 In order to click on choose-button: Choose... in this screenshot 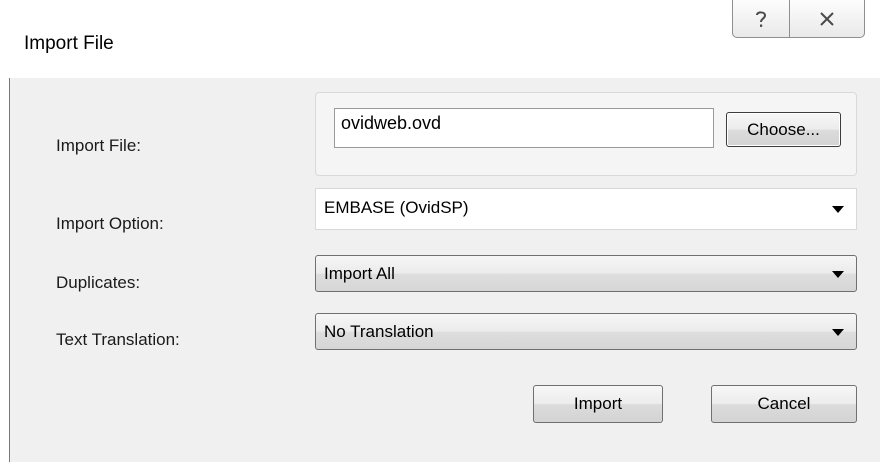, I will do `click(783, 129)`.